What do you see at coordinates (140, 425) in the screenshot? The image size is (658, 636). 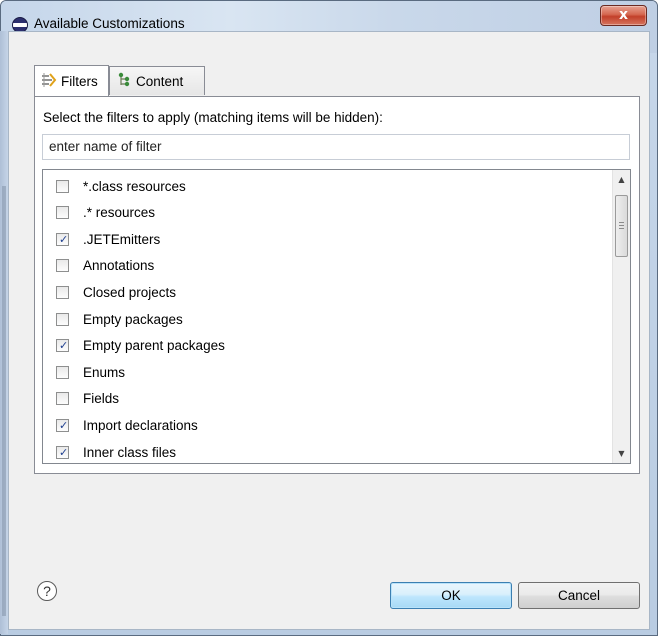 I see `filter-item-label: Import declarations` at bounding box center [140, 425].